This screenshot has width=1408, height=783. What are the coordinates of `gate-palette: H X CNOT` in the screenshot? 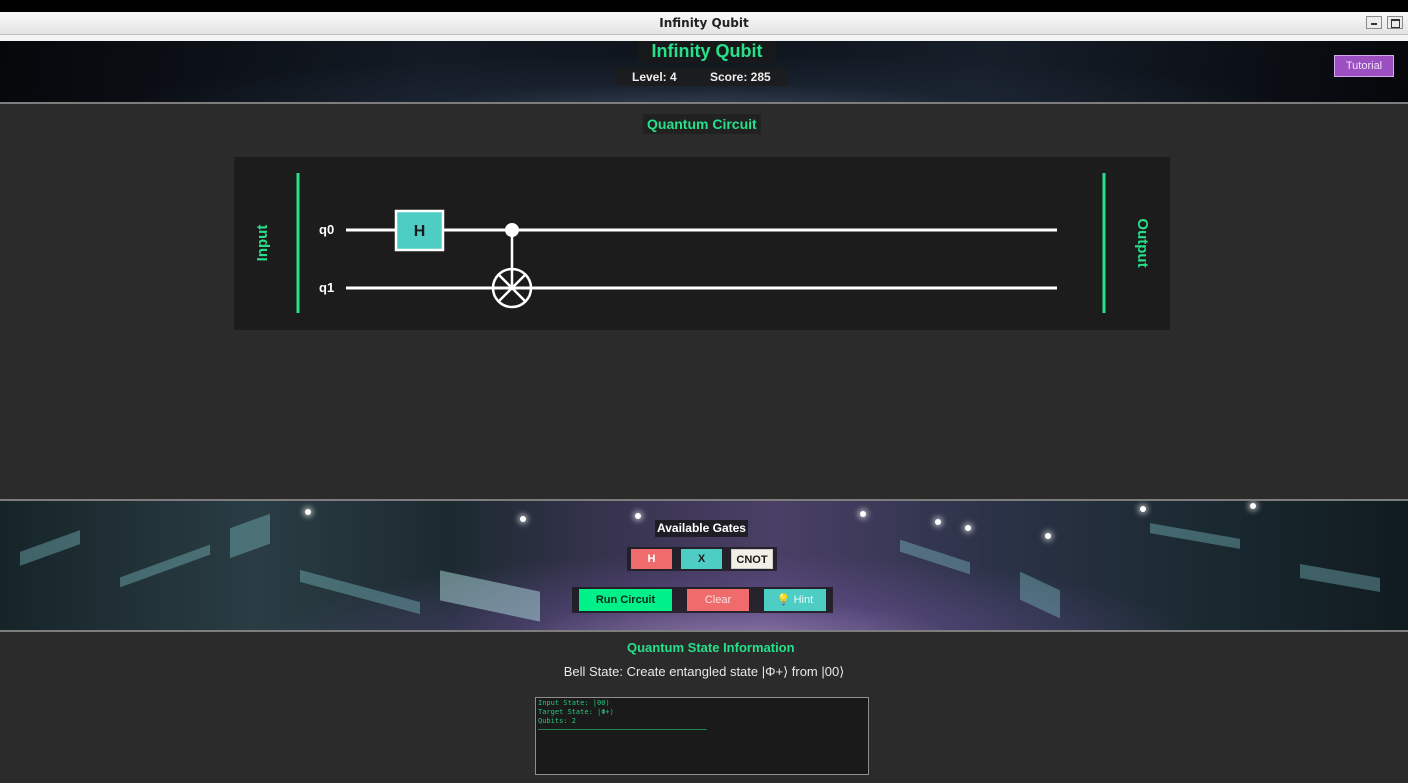 It's located at (702, 559).